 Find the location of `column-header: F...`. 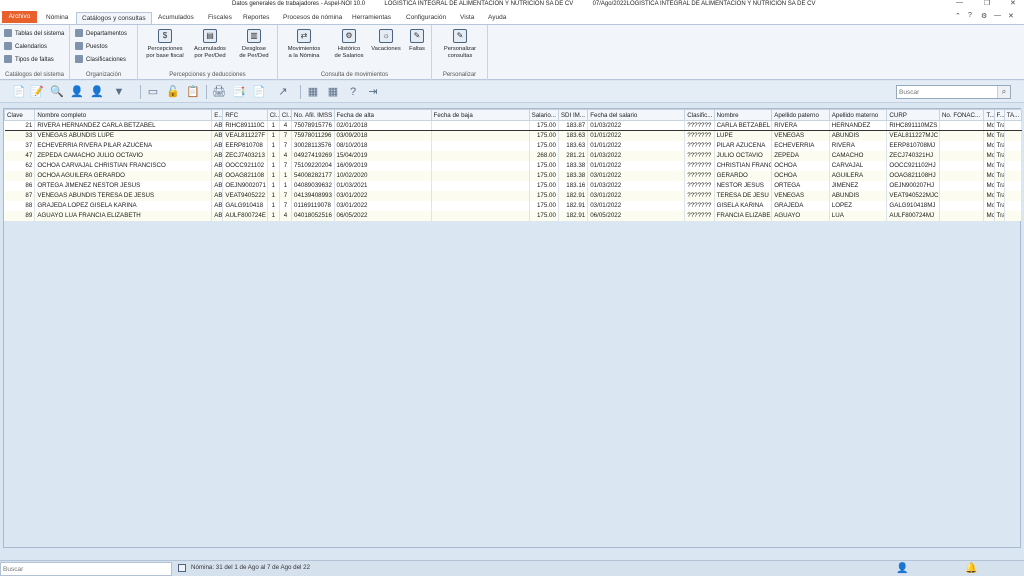

column-header: F... is located at coordinates (999, 115).